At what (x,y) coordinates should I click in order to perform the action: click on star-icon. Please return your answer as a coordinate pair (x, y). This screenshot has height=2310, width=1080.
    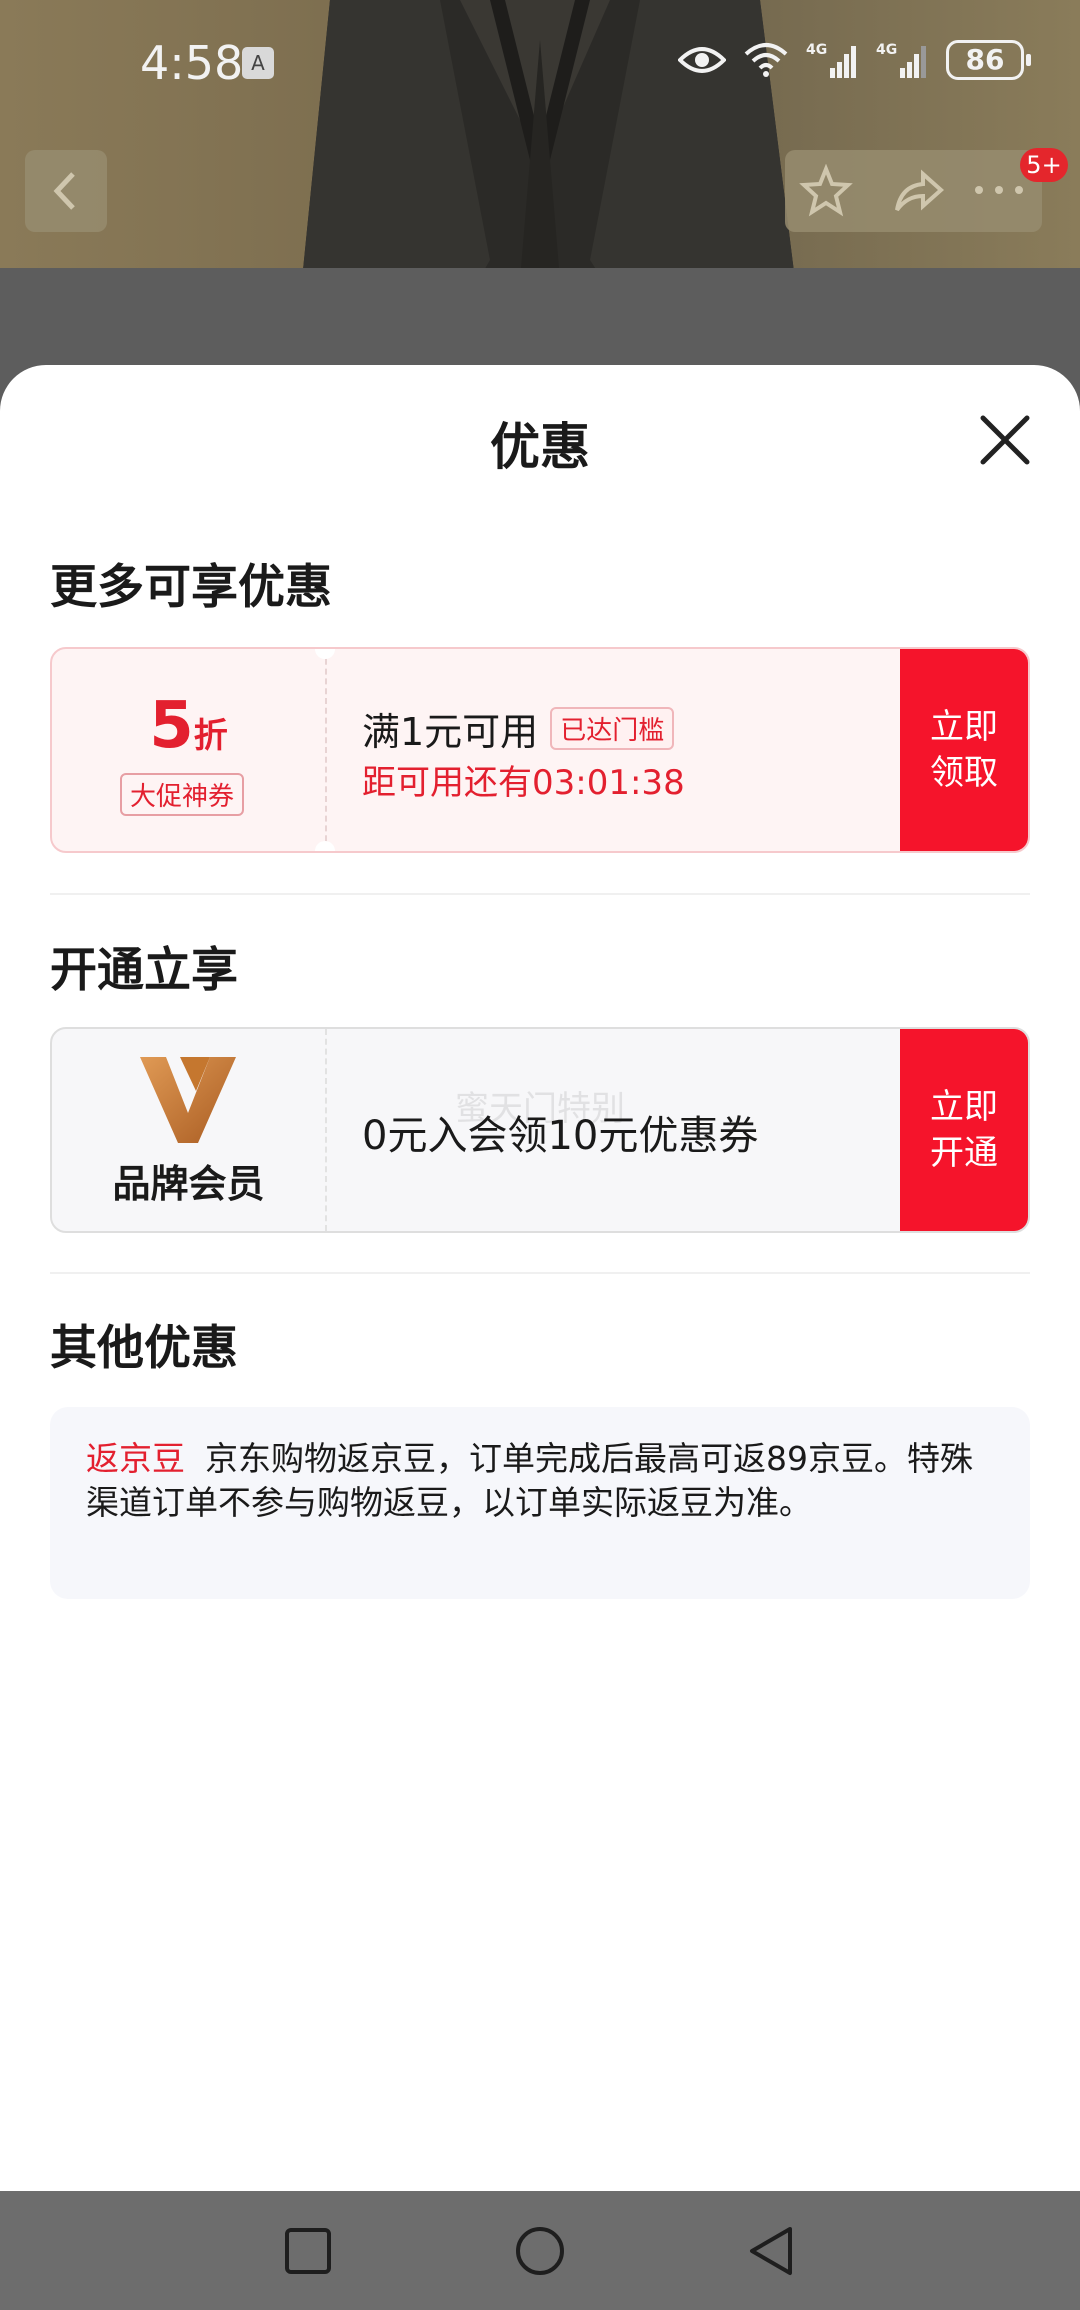
    Looking at the image, I should click on (826, 191).